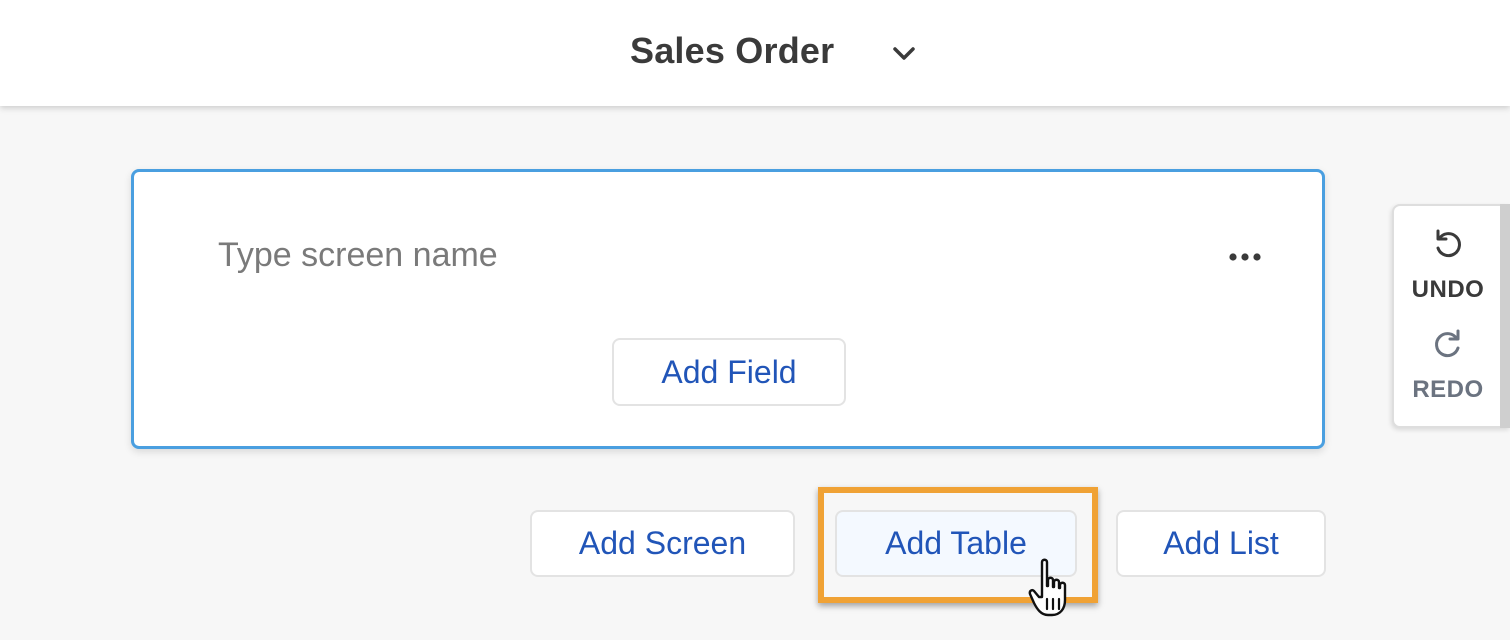  I want to click on chevron-down-icon, so click(904, 54).